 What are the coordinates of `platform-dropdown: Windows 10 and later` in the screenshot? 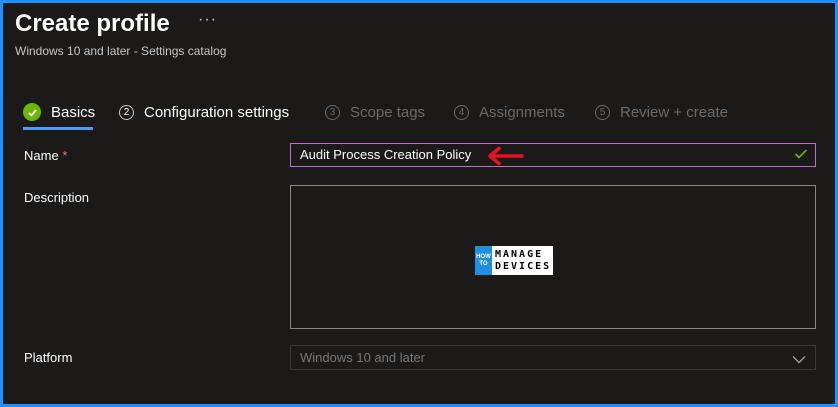 It's located at (553, 357).